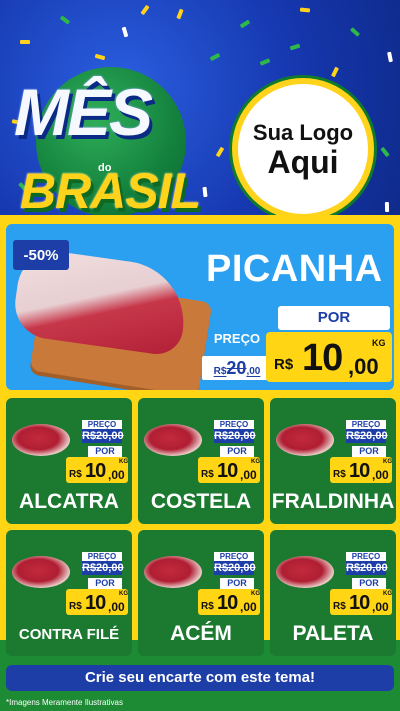 This screenshot has width=400, height=711. Describe the element at coordinates (220, 371) in the screenshot. I see `old-price-currency: R$` at that location.